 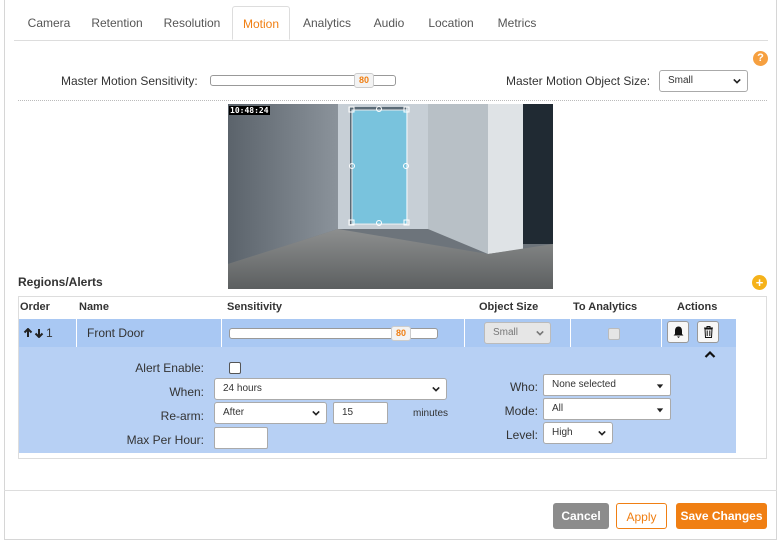 What do you see at coordinates (607, 409) in the screenshot?
I see `mode-select: All` at bounding box center [607, 409].